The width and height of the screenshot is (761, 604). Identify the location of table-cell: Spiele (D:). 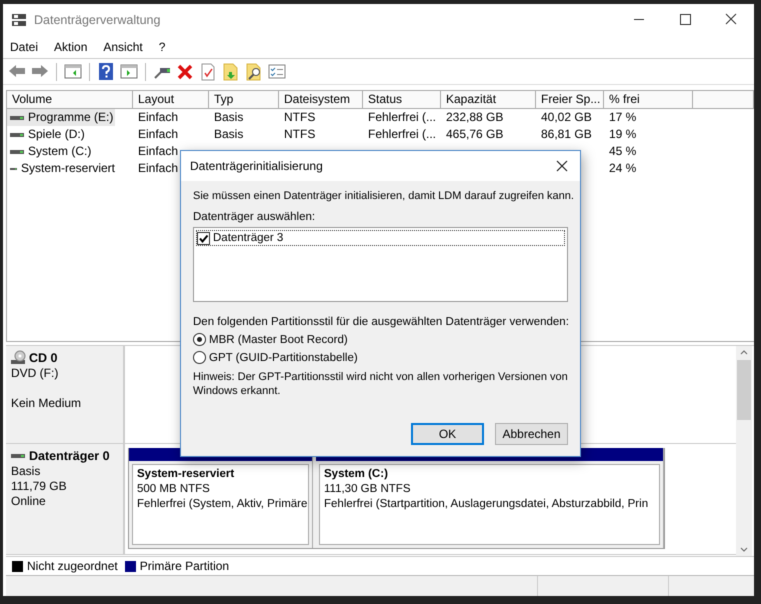
(61, 134).